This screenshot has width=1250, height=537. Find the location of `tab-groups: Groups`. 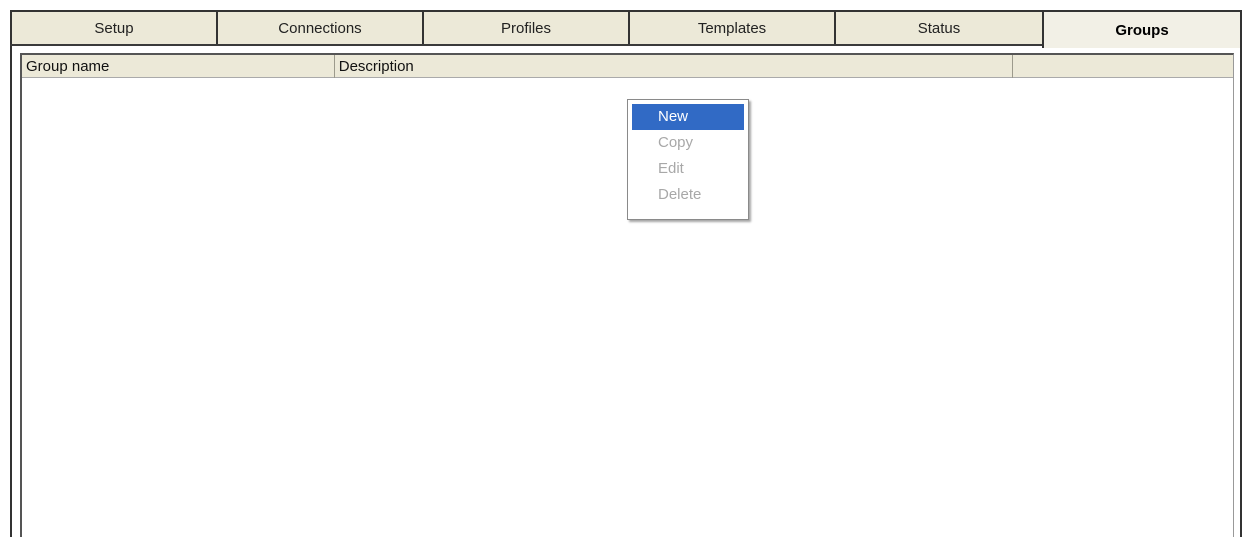

tab-groups: Groups is located at coordinates (1142, 29).